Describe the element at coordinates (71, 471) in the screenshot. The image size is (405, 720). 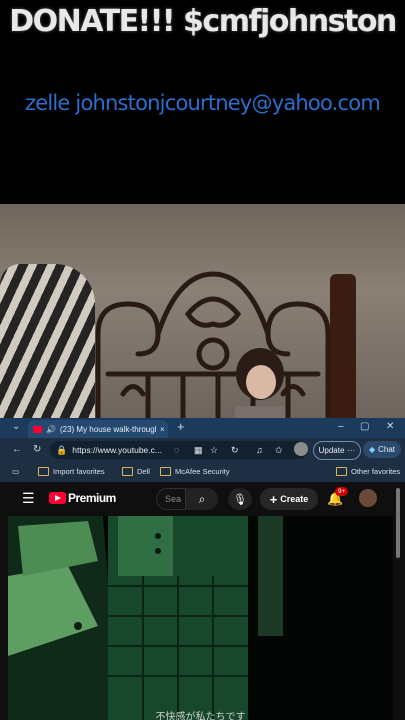
I see `import-favorites-link: Import favorites` at that location.